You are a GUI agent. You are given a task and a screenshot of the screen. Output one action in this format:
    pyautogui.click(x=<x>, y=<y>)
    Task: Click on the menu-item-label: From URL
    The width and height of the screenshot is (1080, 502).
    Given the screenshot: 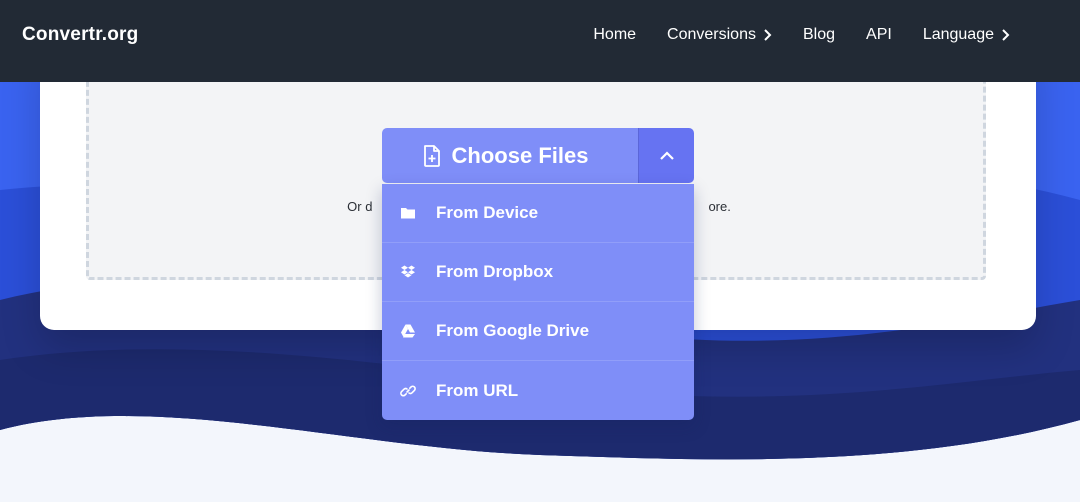 What is the action you would take?
    pyautogui.click(x=477, y=390)
    